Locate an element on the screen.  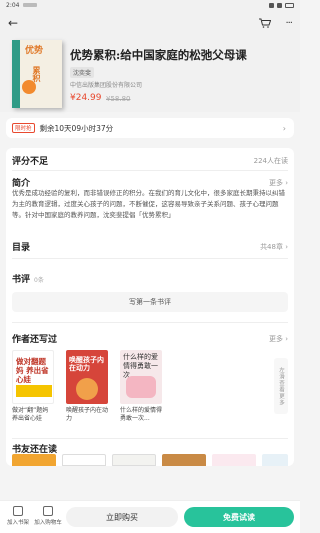
intro-more-link: 更多 › is located at coordinates (278, 183).